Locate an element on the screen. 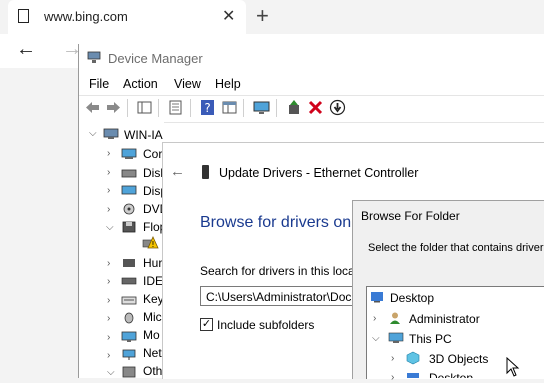 This screenshot has height=383, width=544. new-tab-button: + is located at coordinates (262, 16).